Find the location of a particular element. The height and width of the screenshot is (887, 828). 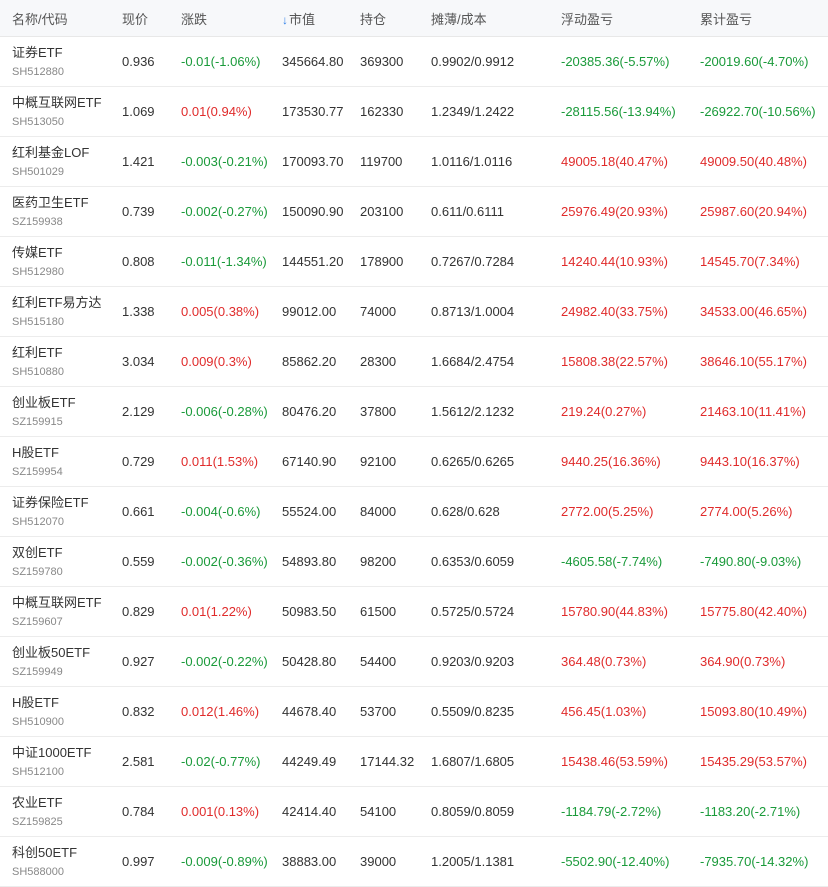

cost: 0.628/0.628 is located at coordinates (465, 511).